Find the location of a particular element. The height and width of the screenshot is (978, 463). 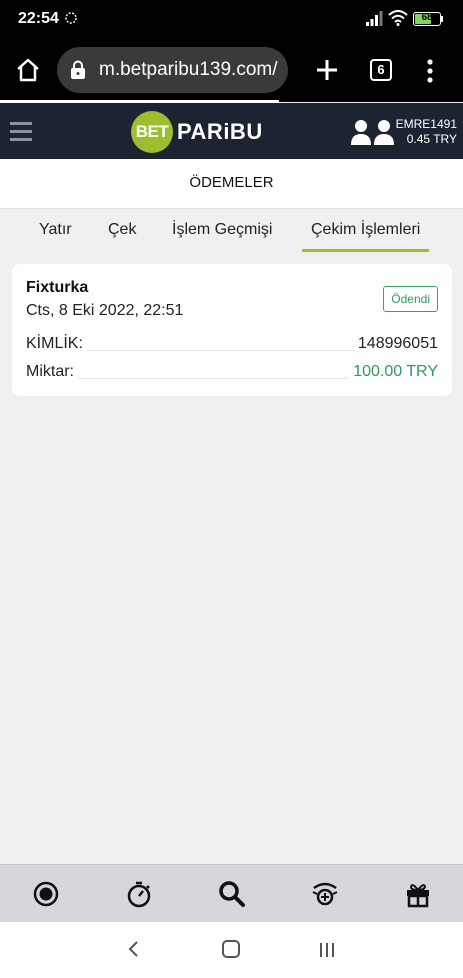

provider-name: Fixturka is located at coordinates (57, 287).